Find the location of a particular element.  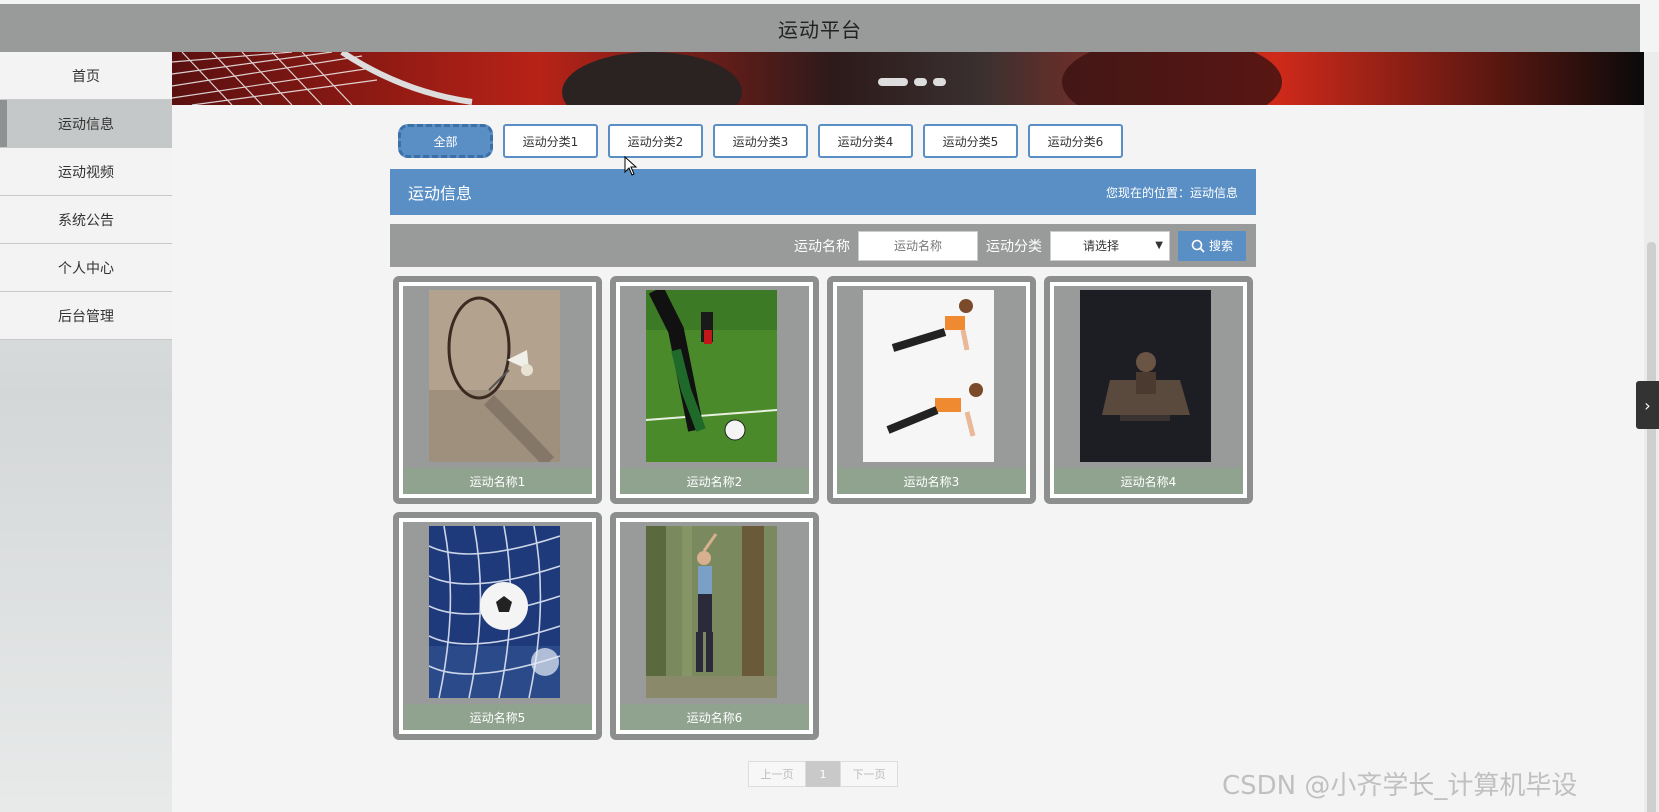

tab-all: 全部 is located at coordinates (445, 141).